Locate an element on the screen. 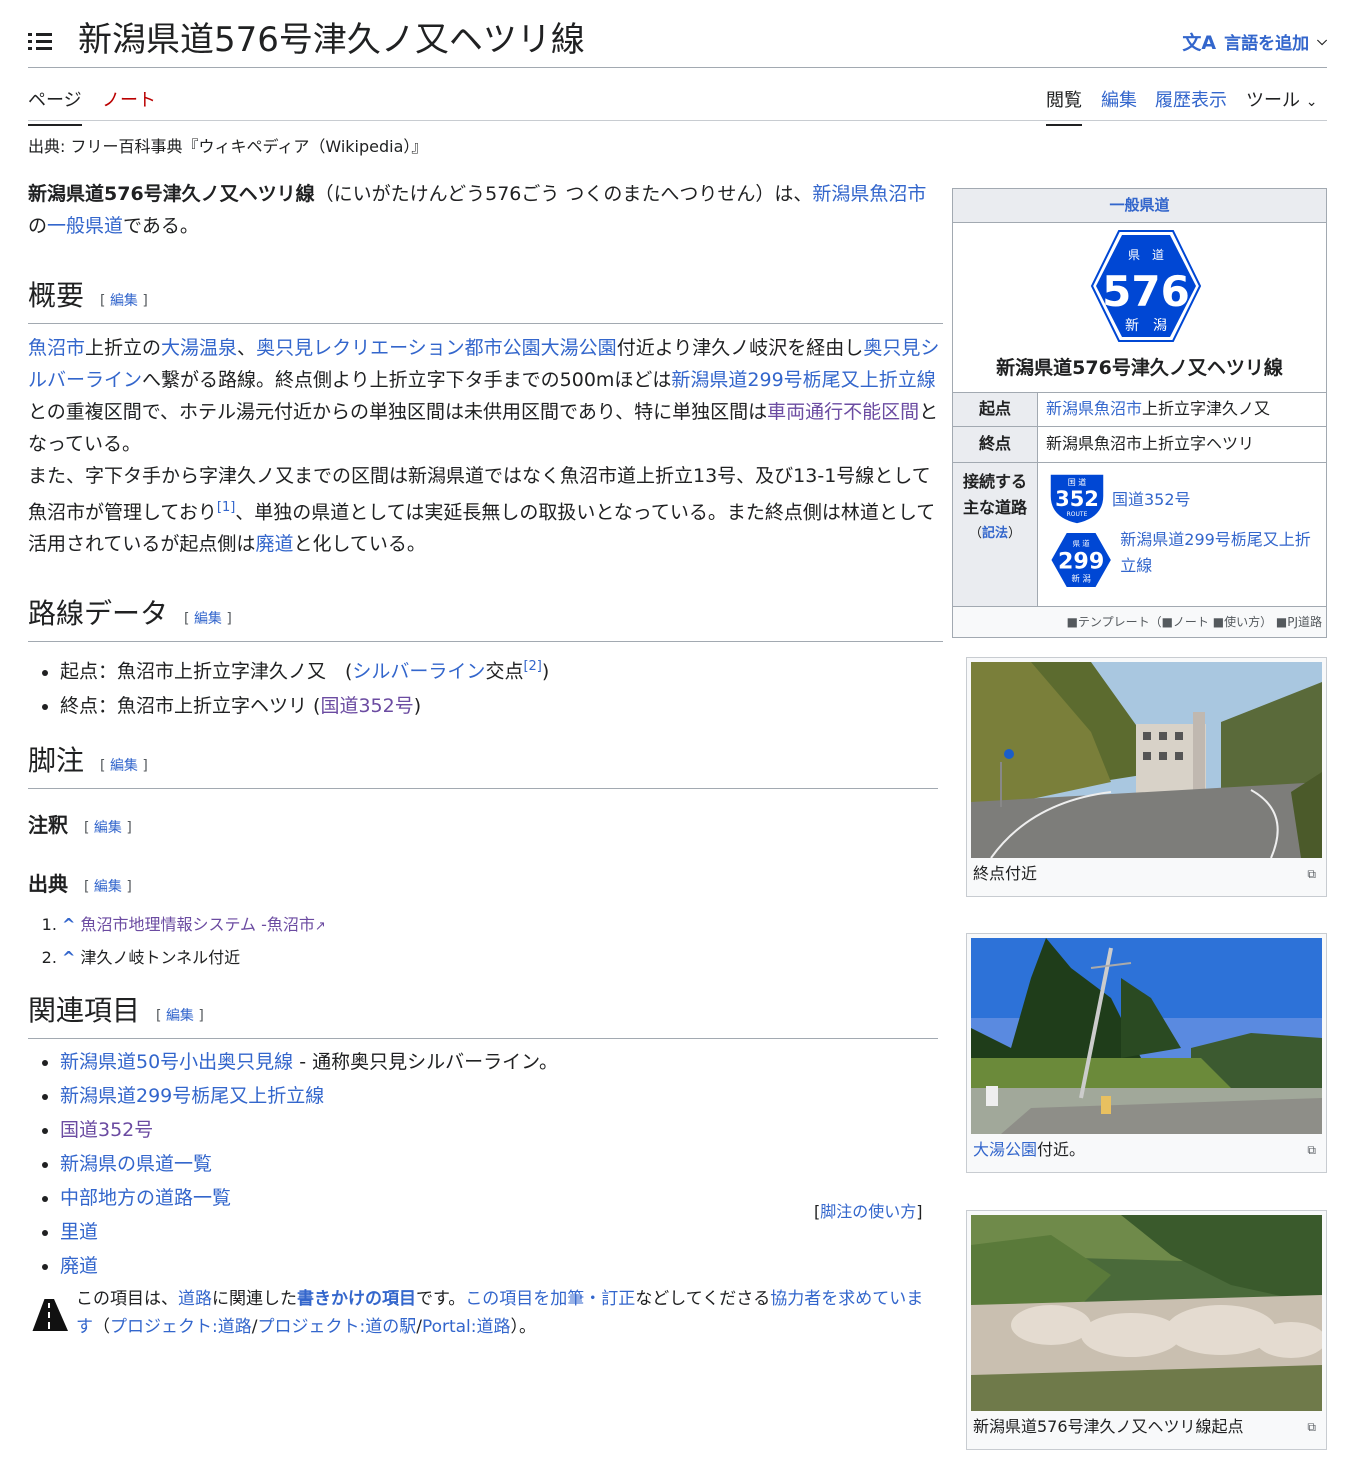 The image size is (1361, 1457). section-title: 出典 is located at coordinates (48, 883).